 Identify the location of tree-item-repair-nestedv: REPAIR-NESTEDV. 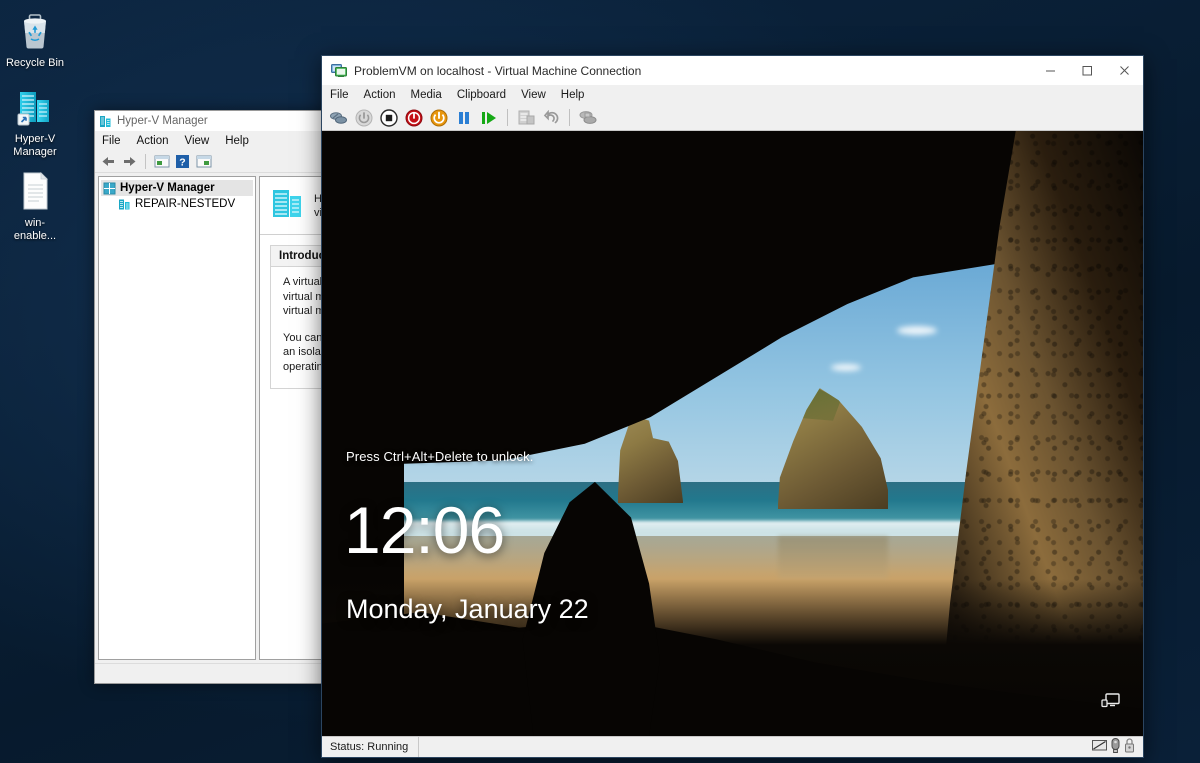
(177, 204).